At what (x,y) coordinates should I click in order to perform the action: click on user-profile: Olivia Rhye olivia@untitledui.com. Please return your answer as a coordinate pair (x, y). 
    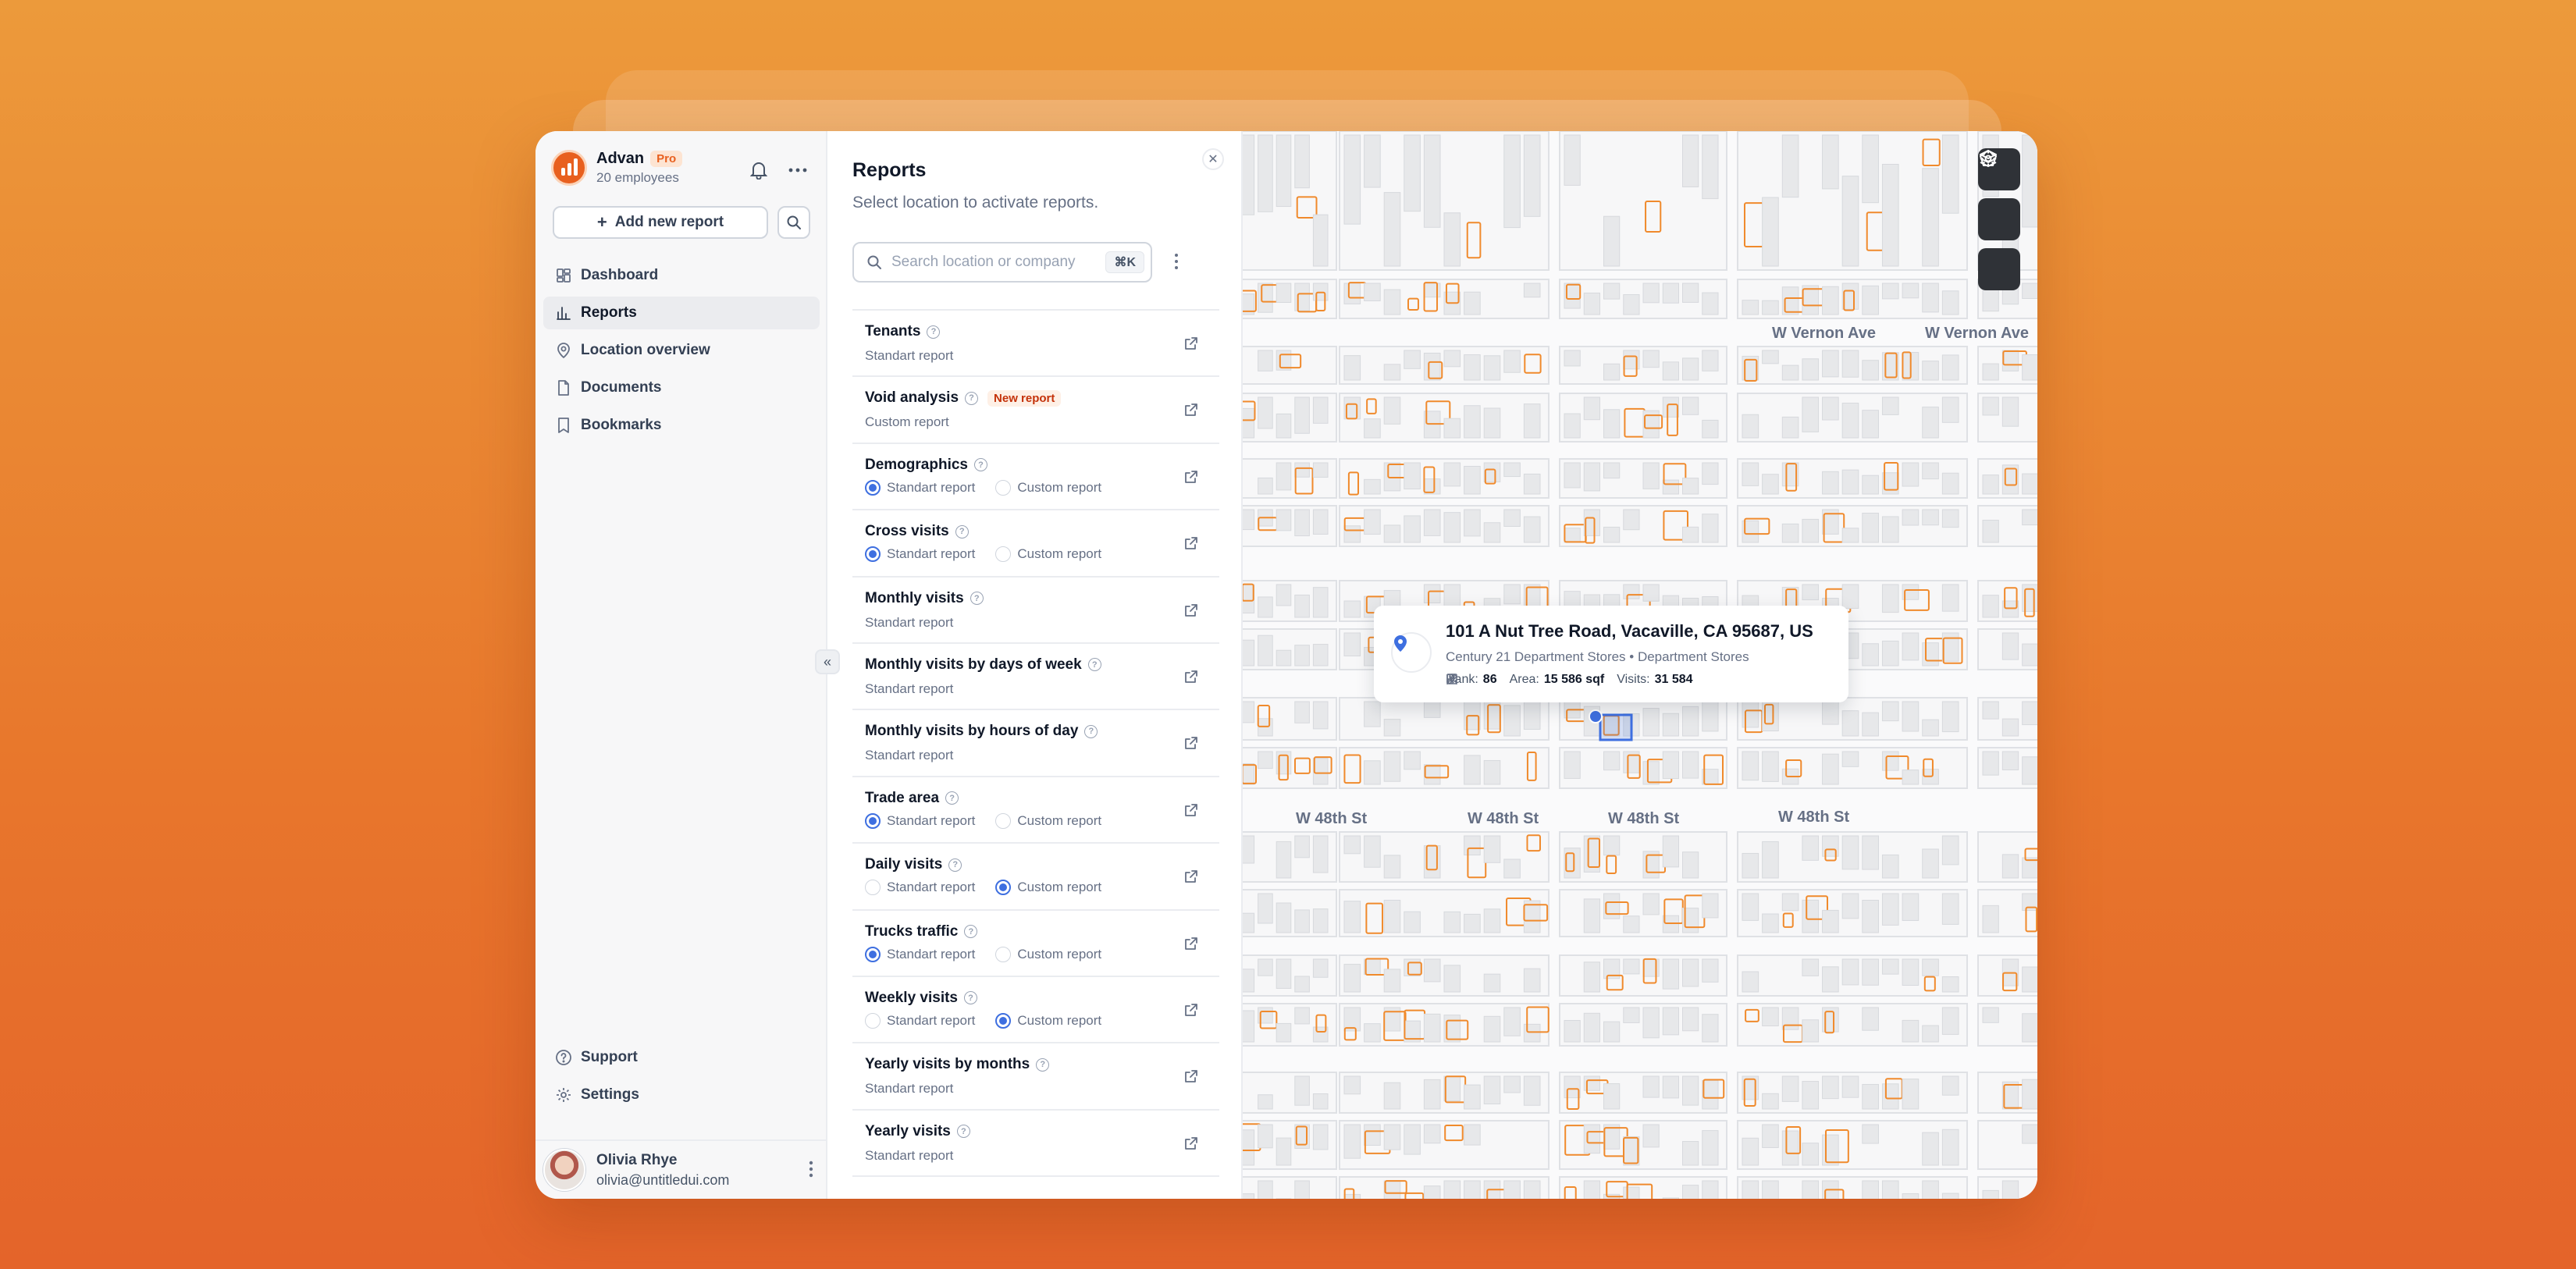
    Looking at the image, I should click on (681, 1169).